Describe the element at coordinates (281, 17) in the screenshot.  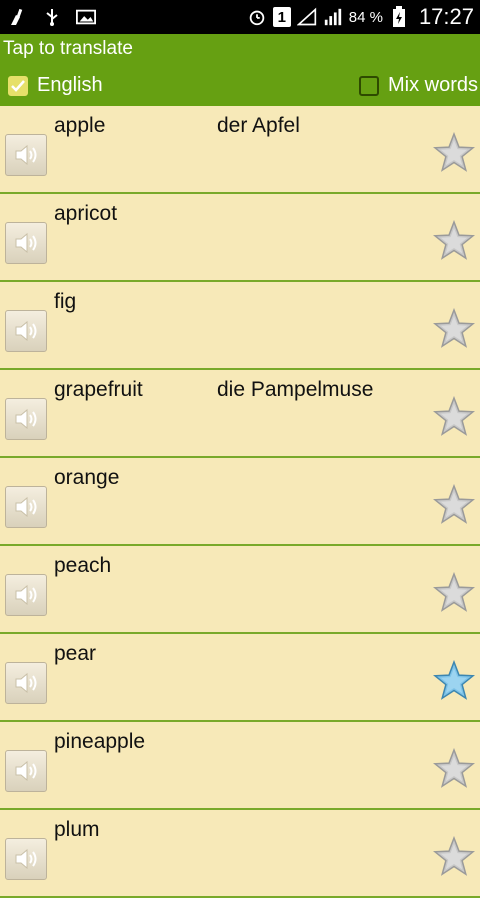
I see `sim-icon: 1` at that location.